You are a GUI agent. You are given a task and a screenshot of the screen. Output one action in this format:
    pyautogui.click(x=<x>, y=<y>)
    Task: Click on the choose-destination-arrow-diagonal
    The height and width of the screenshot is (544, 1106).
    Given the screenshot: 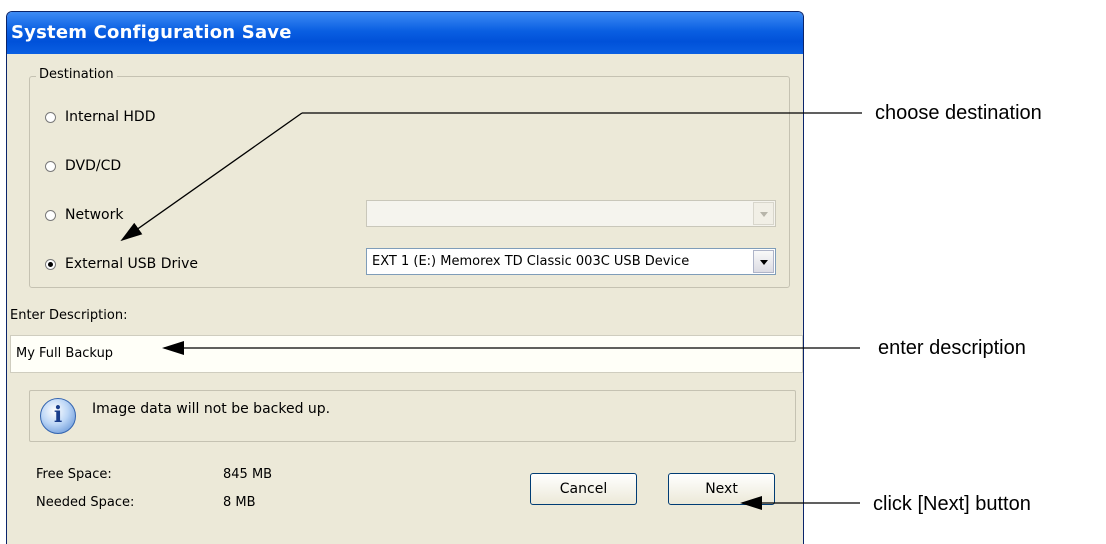 What is the action you would take?
    pyautogui.click(x=211, y=177)
    